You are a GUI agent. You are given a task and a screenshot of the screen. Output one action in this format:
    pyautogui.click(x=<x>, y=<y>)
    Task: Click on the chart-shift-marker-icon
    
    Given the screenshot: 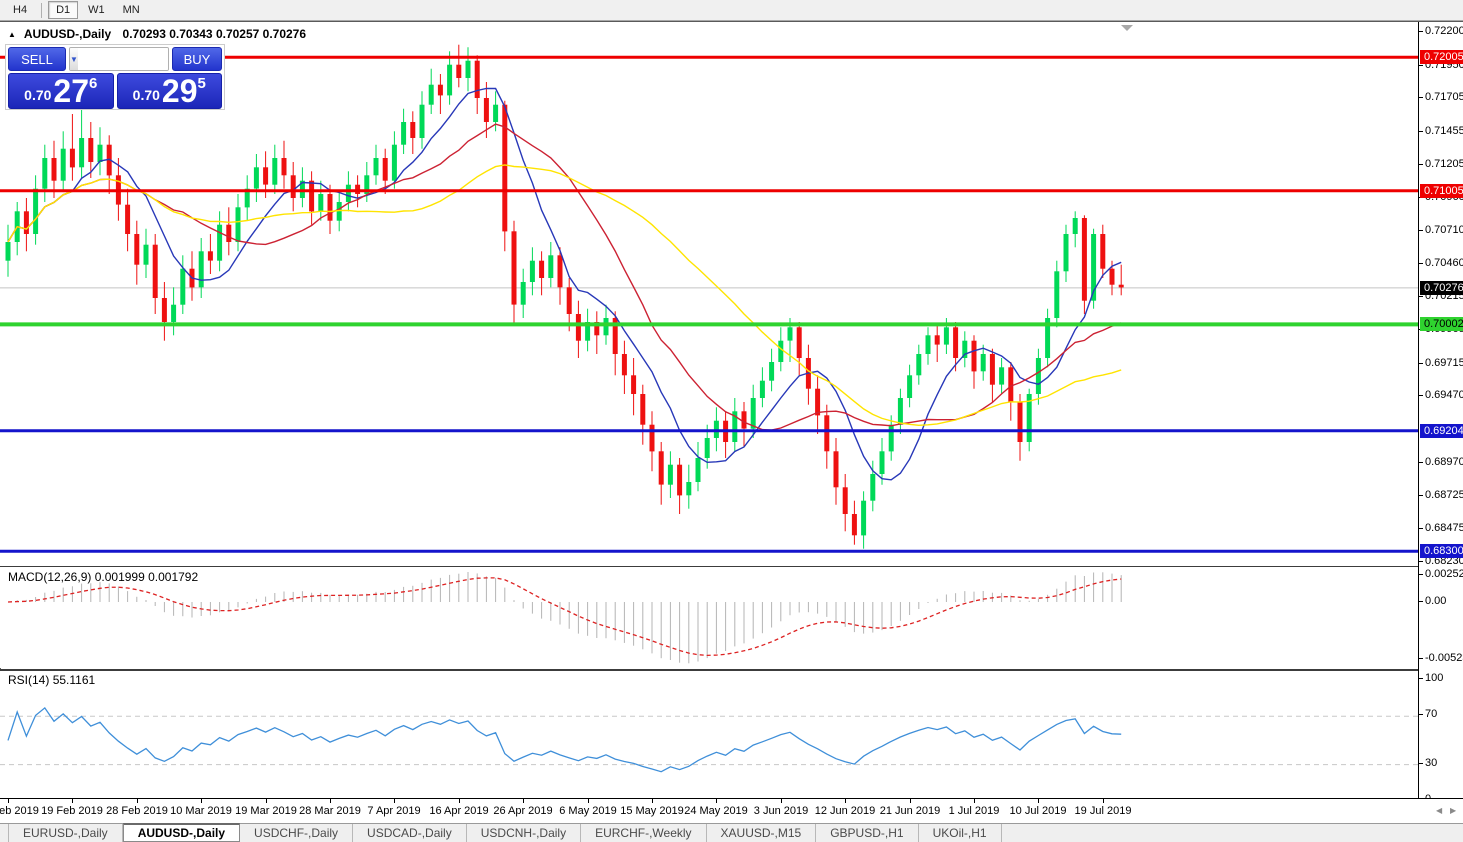 What is the action you would take?
    pyautogui.click(x=1127, y=28)
    